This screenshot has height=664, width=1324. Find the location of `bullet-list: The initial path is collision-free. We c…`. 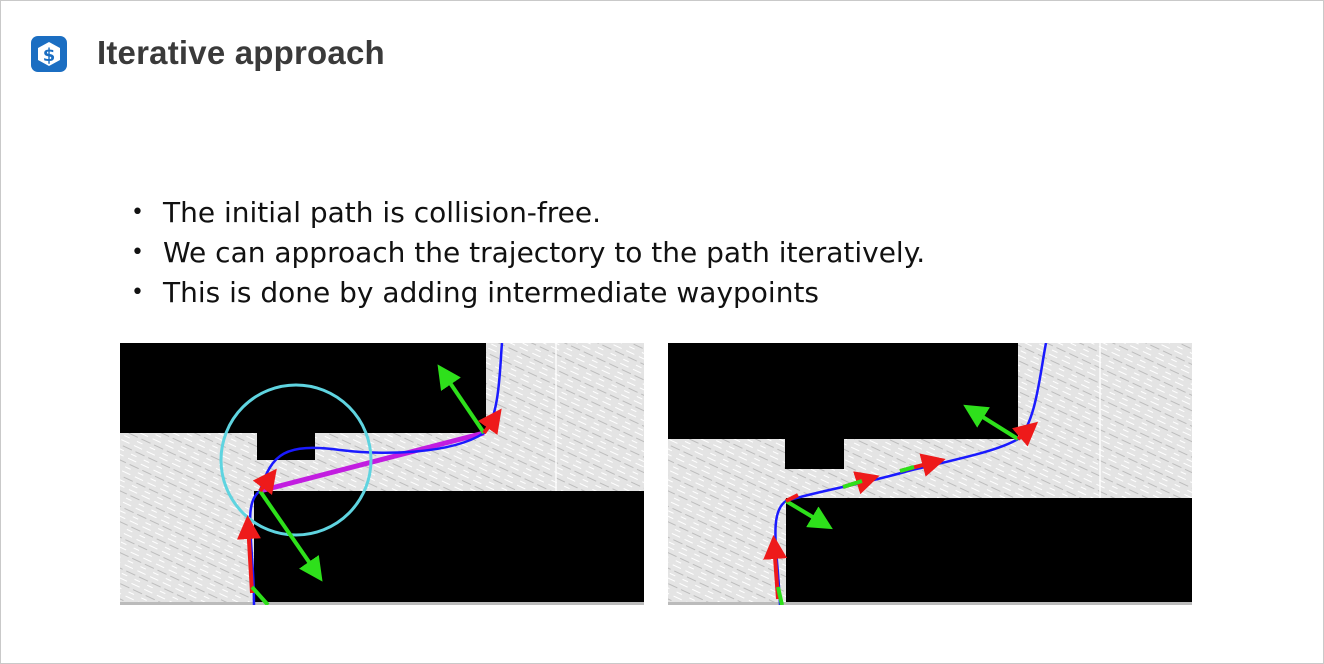

bullet-list: The initial path is collision-free. We c… is located at coordinates (528, 253).